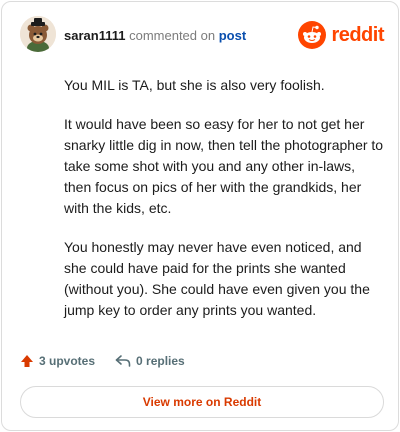  Describe the element at coordinates (67, 361) in the screenshot. I see `upvote-count: 3 upvotes` at that location.